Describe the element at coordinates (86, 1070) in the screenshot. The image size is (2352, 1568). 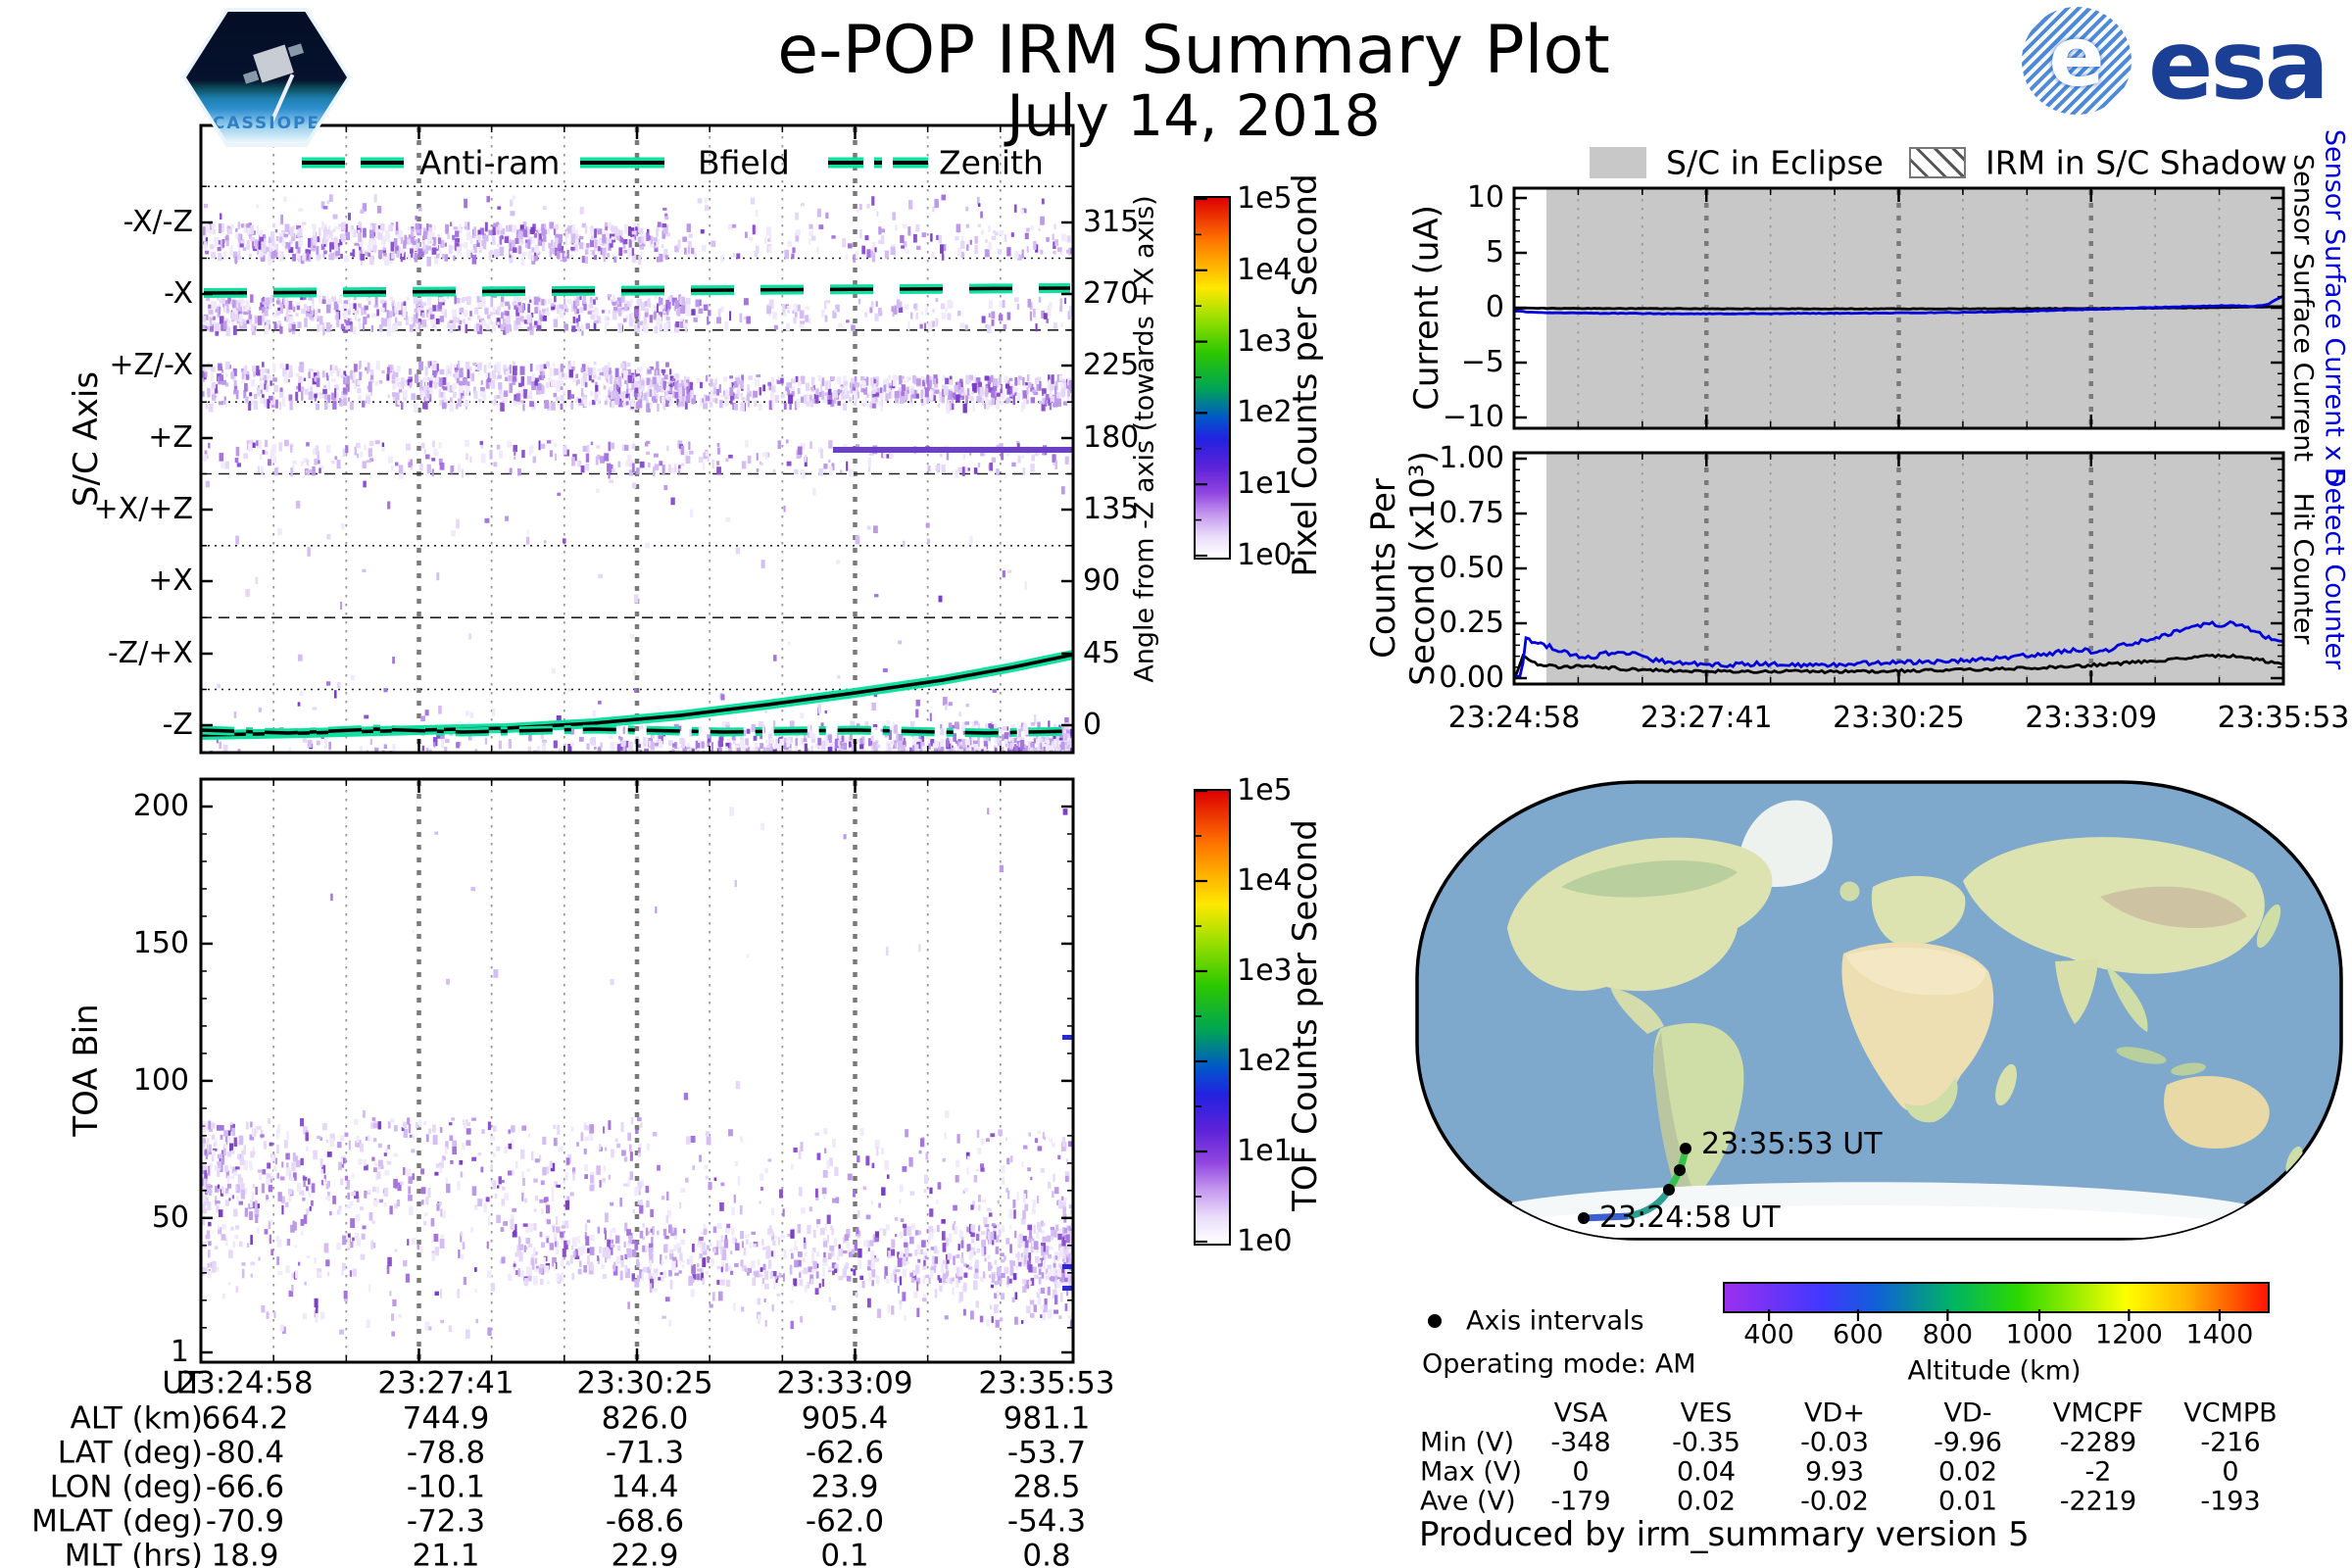
I see `toa-bin-ylabel: TOA Bin` at that location.